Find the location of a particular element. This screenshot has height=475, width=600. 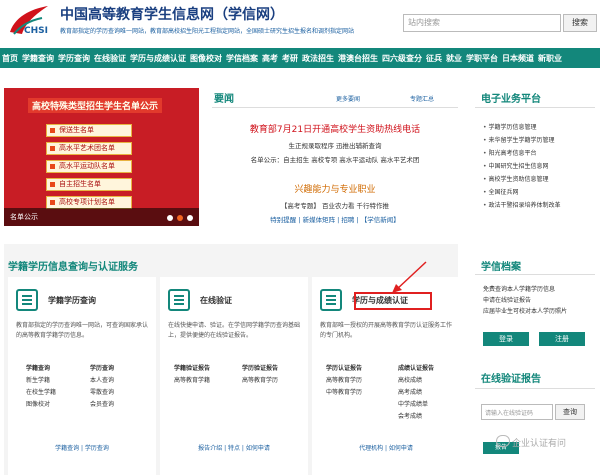

banner-item: 高水平艺术团名单 is located at coordinates (89, 148).